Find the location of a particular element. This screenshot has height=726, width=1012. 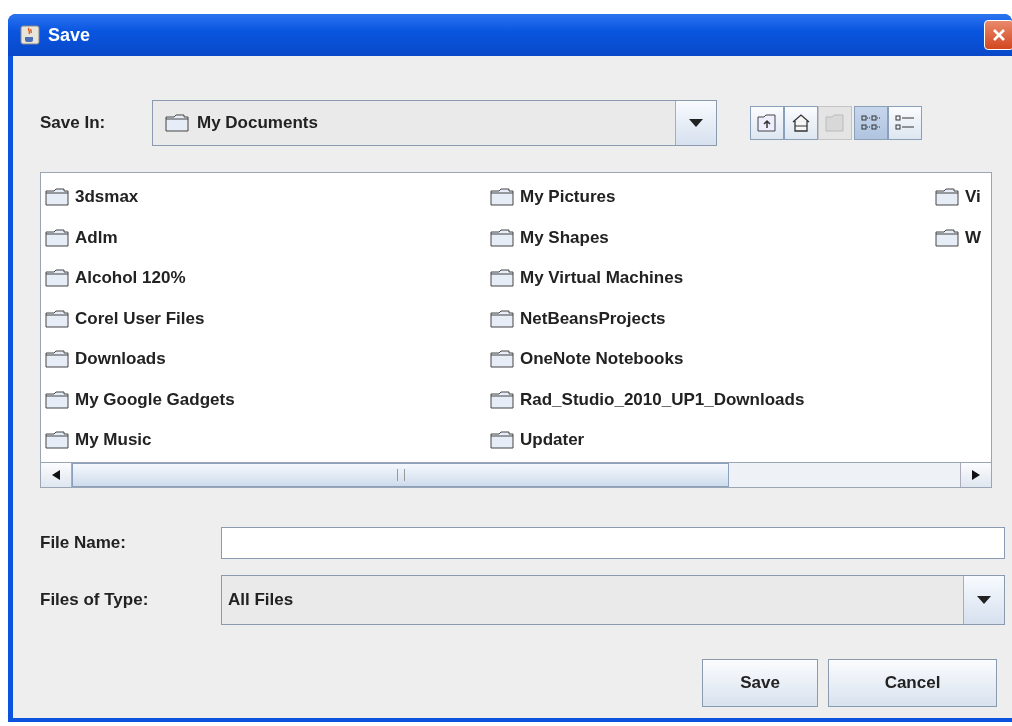

folder-name: My Music is located at coordinates (113, 440).